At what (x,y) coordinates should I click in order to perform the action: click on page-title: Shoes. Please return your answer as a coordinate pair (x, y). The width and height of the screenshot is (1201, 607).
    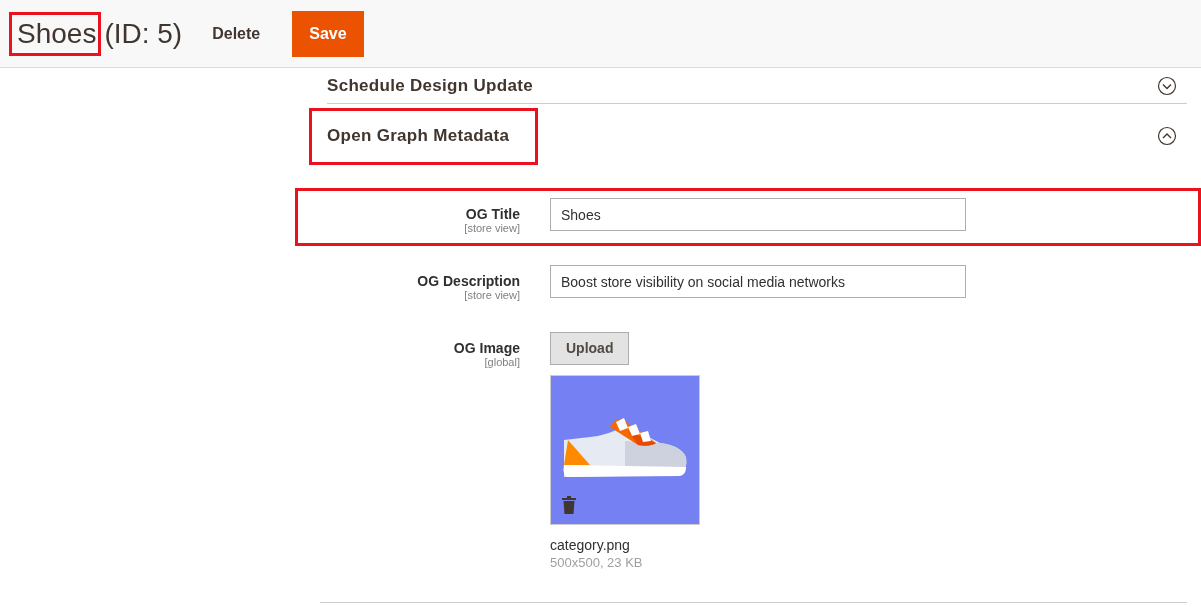
    Looking at the image, I should click on (57, 33).